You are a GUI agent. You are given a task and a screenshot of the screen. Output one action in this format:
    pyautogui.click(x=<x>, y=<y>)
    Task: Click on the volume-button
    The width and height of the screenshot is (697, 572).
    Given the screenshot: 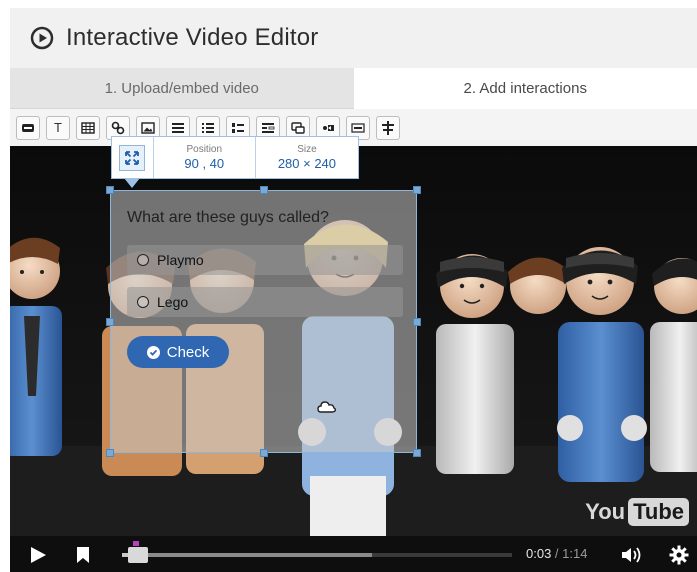 What is the action you would take?
    pyautogui.click(x=632, y=555)
    